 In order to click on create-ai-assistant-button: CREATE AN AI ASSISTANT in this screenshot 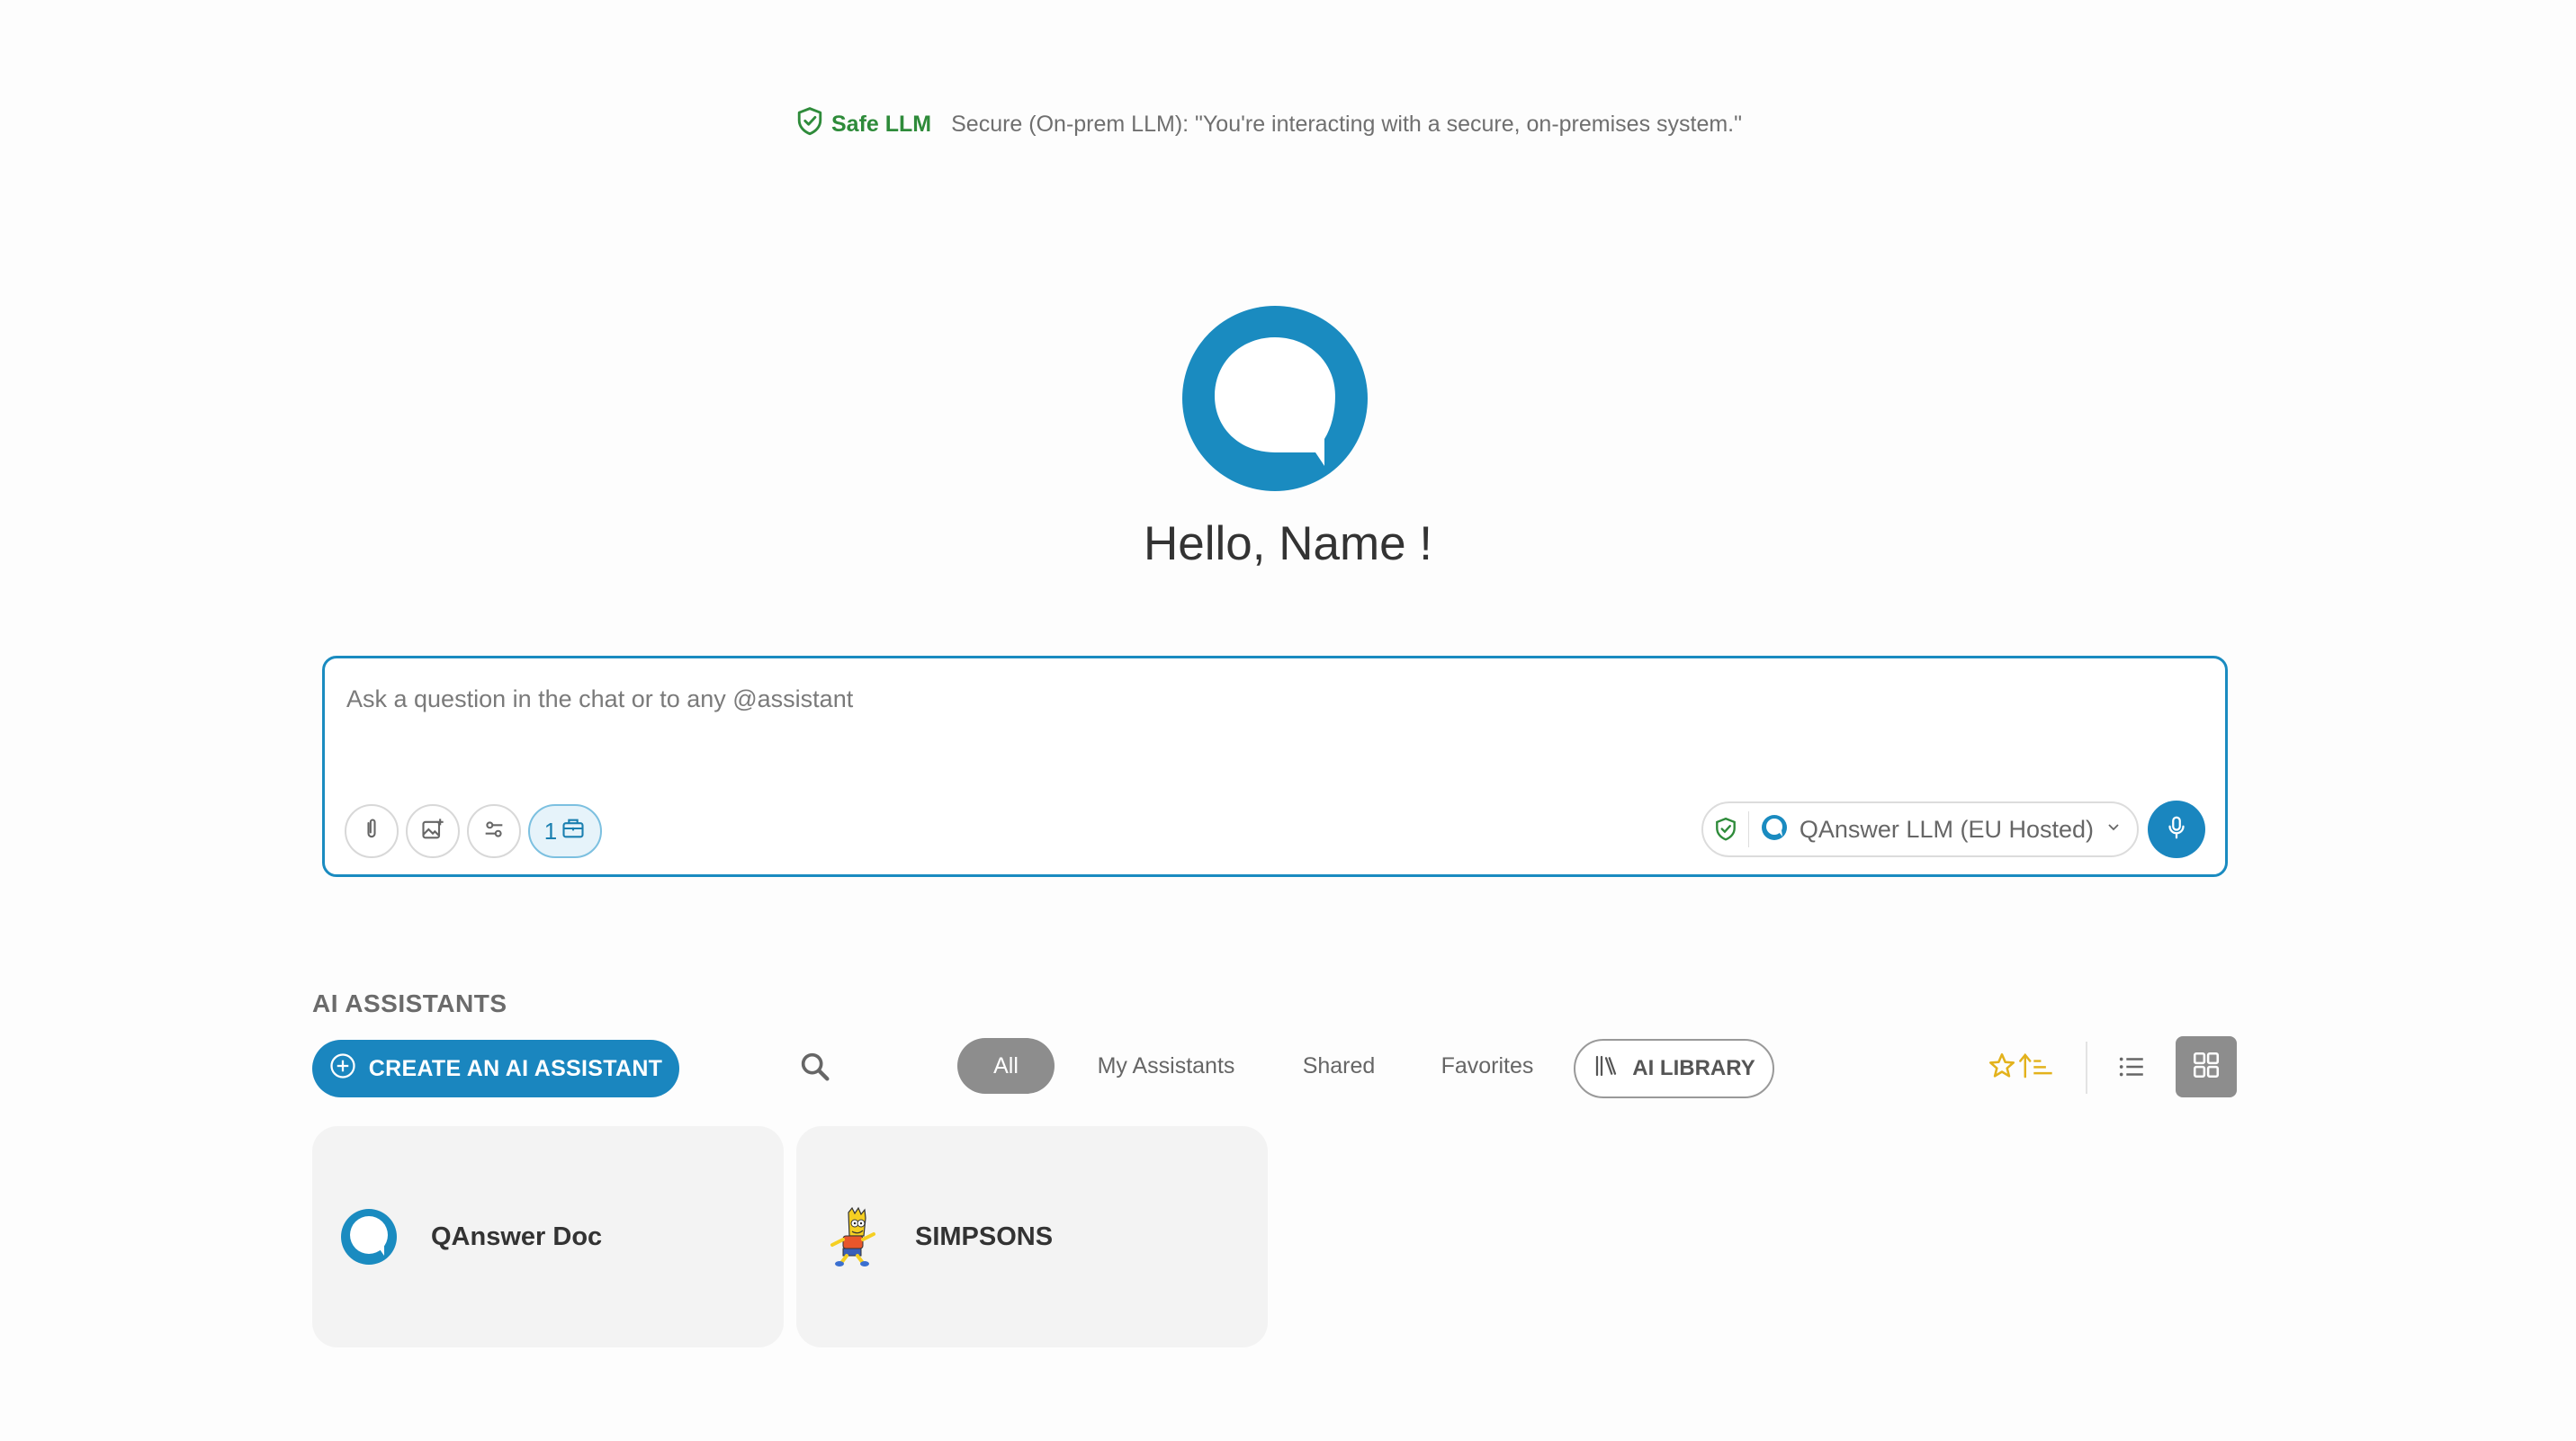, I will do `click(496, 1068)`.